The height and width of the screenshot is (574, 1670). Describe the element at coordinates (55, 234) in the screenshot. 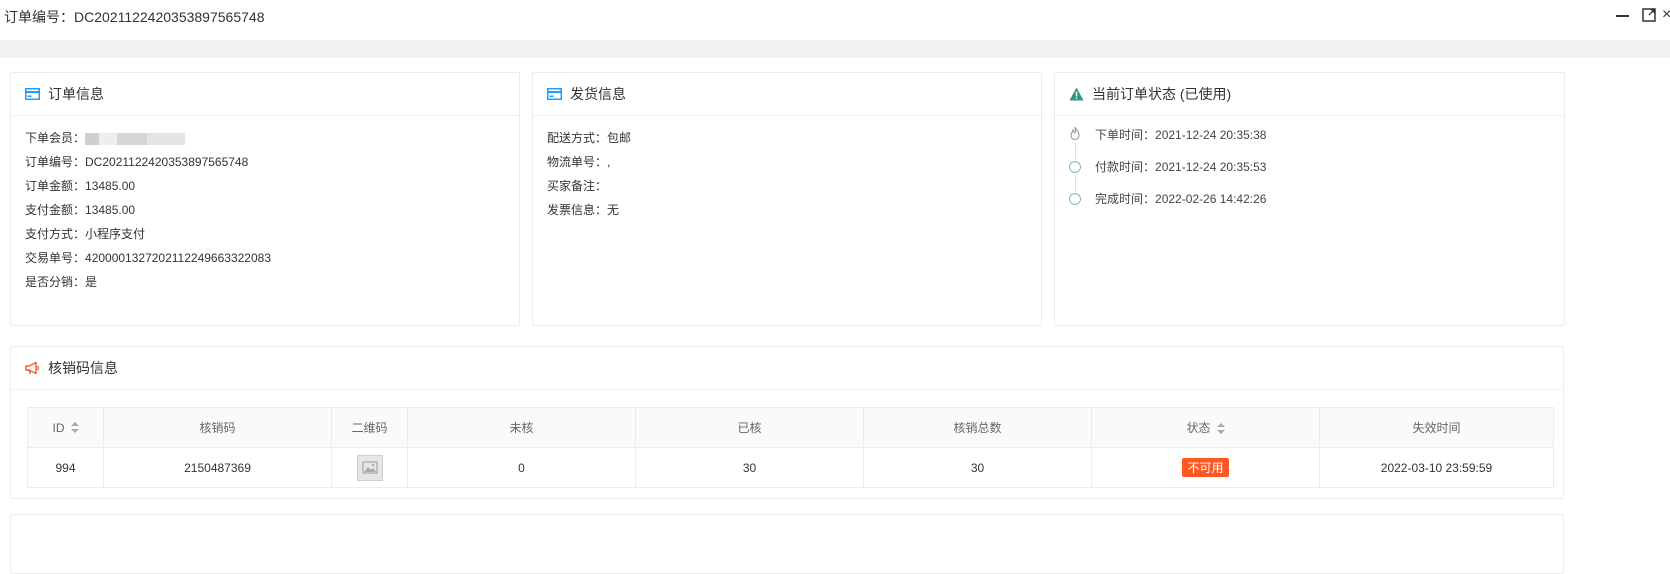

I see `pay-method-label: 支付方式：` at that location.